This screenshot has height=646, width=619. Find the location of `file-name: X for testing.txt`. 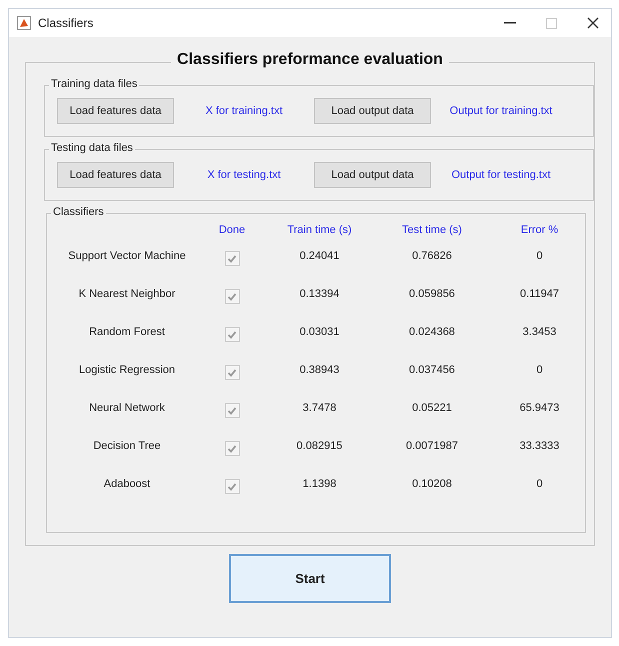

file-name: X for testing.txt is located at coordinates (244, 175).